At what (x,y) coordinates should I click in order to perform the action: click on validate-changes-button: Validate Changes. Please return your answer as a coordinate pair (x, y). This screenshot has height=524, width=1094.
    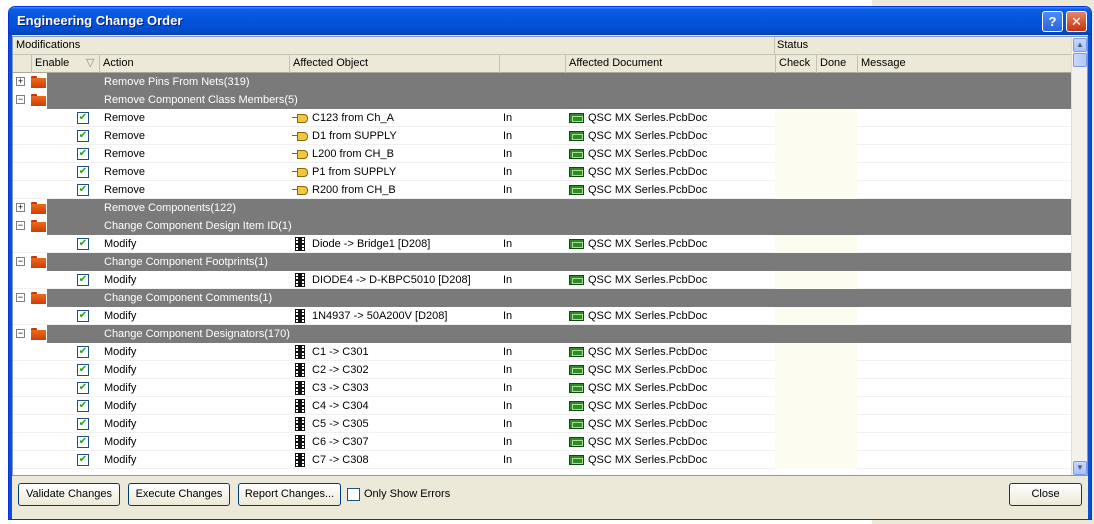
    Looking at the image, I should click on (69, 494).